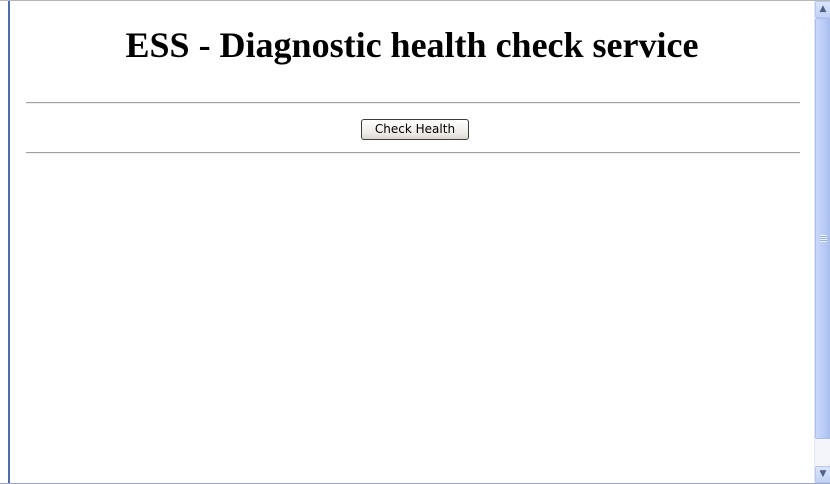  I want to click on vertical-scrollbar: ▲ ▼, so click(822, 242).